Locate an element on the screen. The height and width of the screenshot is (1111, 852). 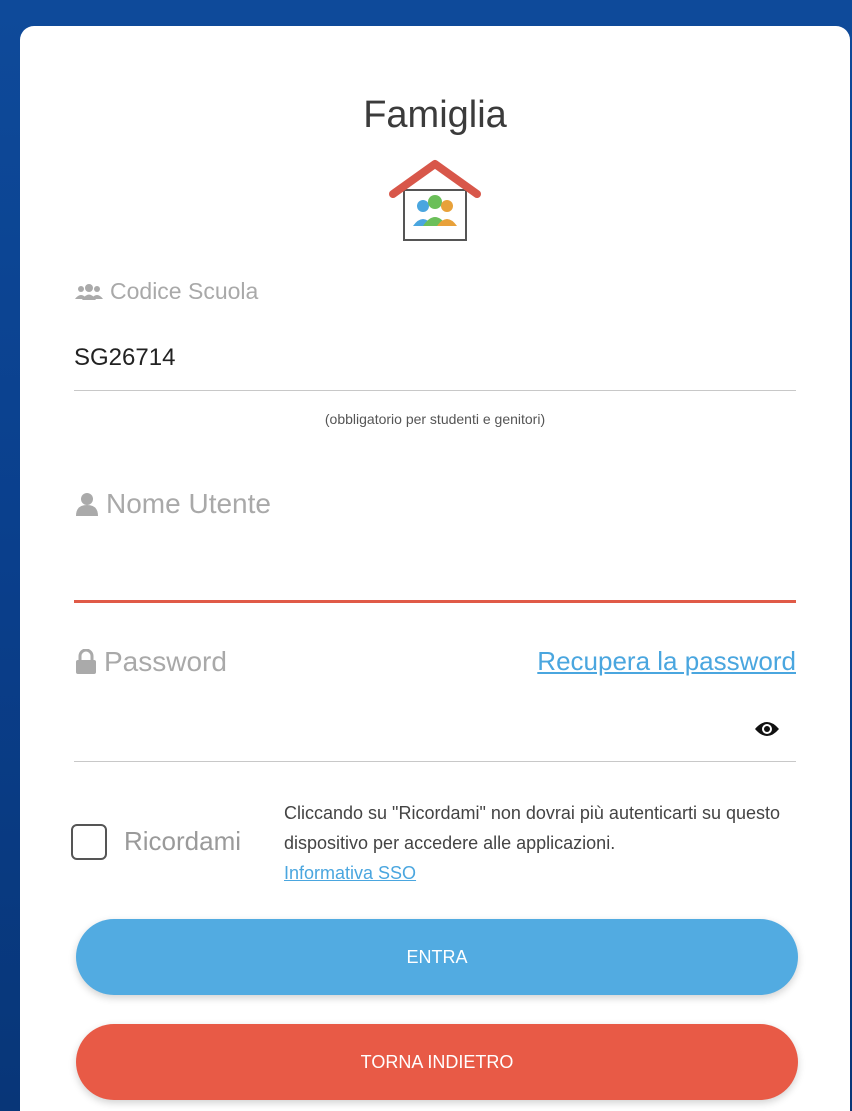
school-code-hint: (obbligatorio per studenti e genitori) is located at coordinates (435, 419).